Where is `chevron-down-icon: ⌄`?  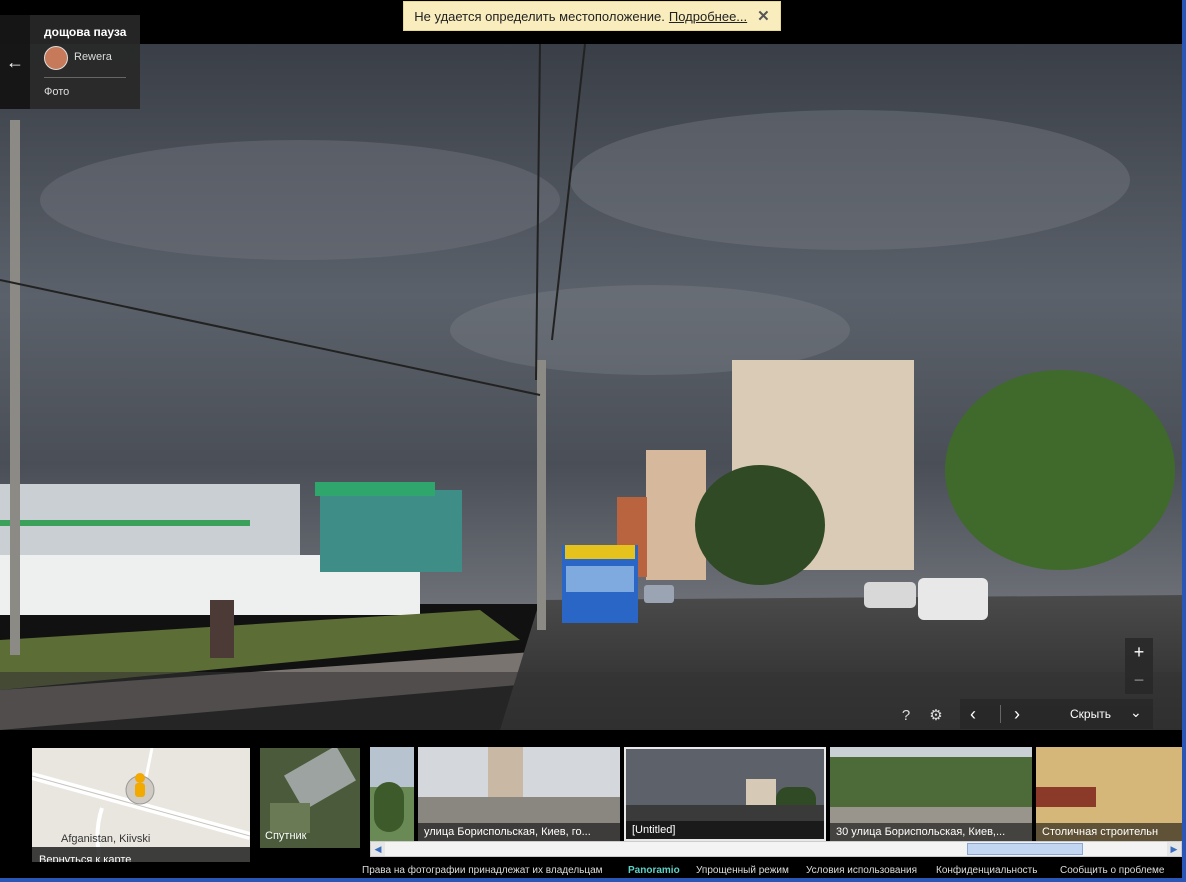 chevron-down-icon: ⌄ is located at coordinates (1136, 712).